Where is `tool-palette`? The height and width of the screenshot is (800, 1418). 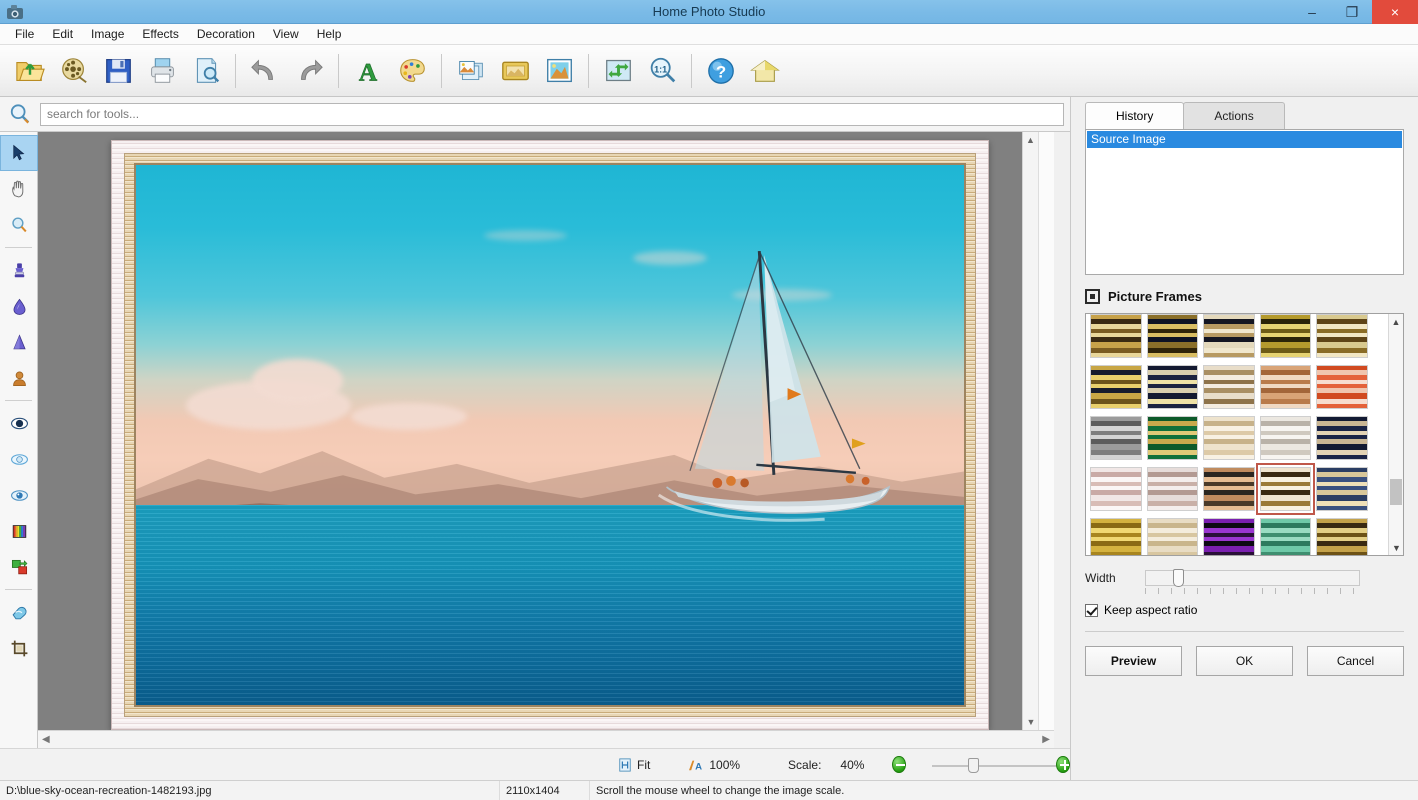
tool-palette is located at coordinates (19, 454).